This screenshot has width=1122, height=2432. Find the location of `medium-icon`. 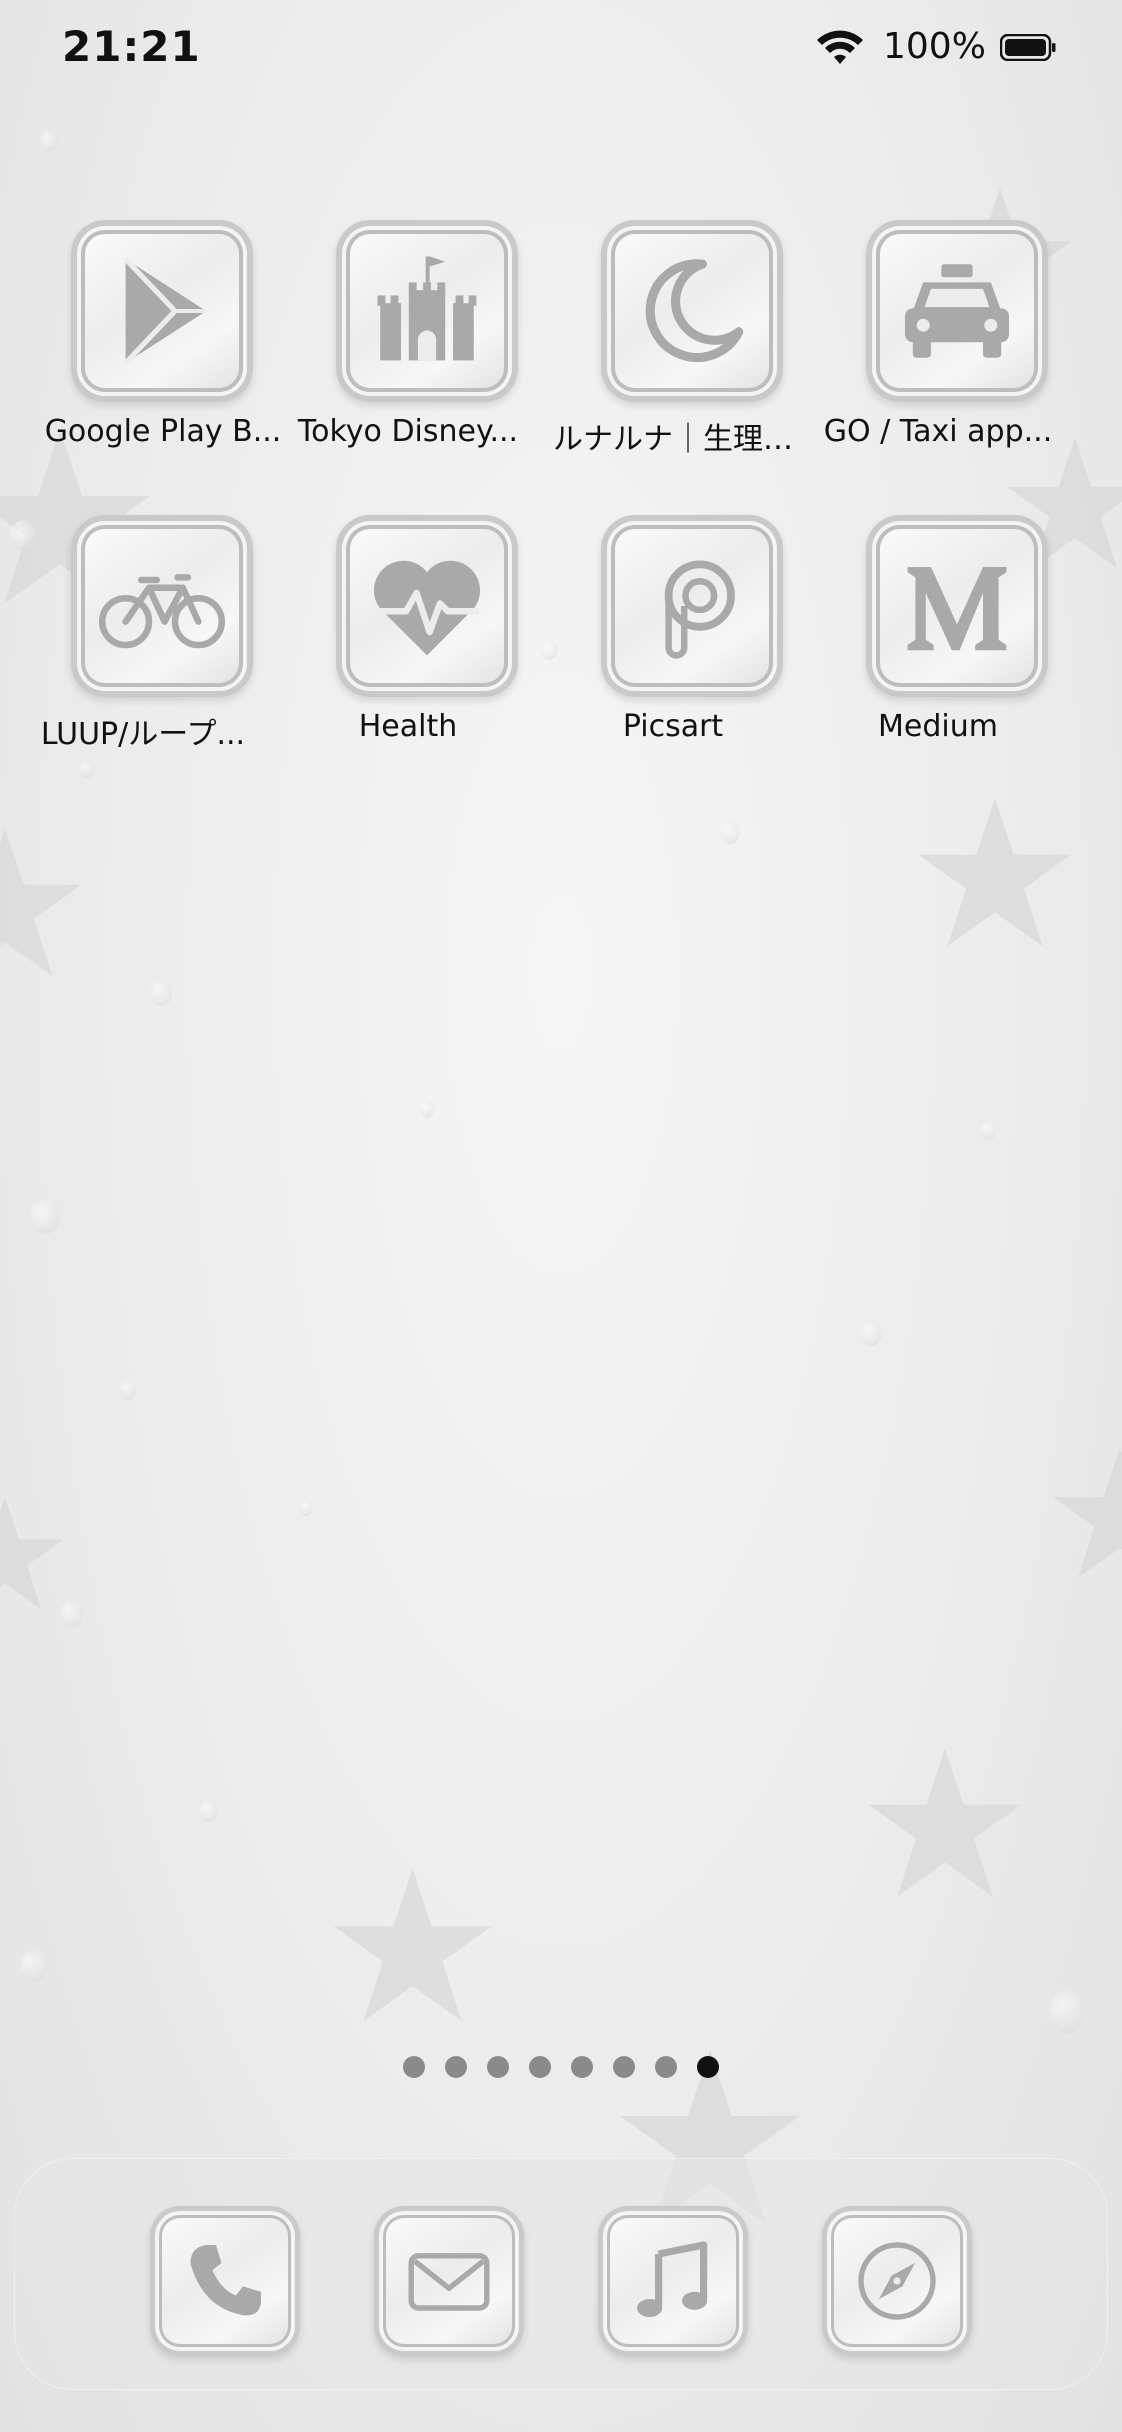

medium-icon is located at coordinates (957, 609).